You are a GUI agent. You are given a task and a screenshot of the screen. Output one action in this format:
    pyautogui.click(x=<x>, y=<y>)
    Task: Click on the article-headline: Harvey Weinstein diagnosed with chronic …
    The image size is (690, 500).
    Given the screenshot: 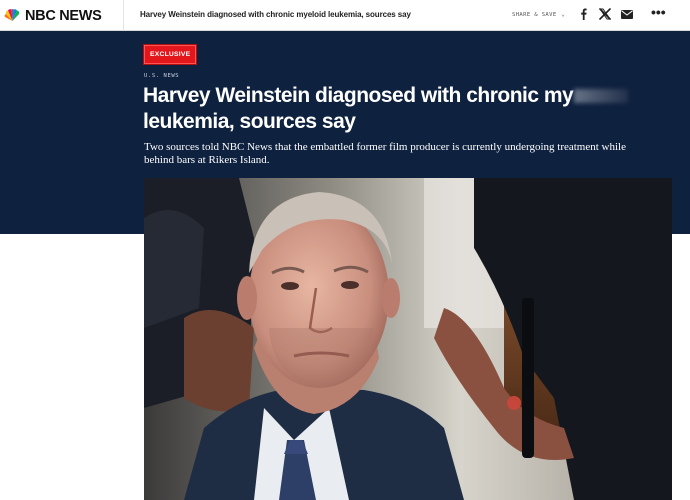 What is the action you would take?
    pyautogui.click(x=393, y=109)
    